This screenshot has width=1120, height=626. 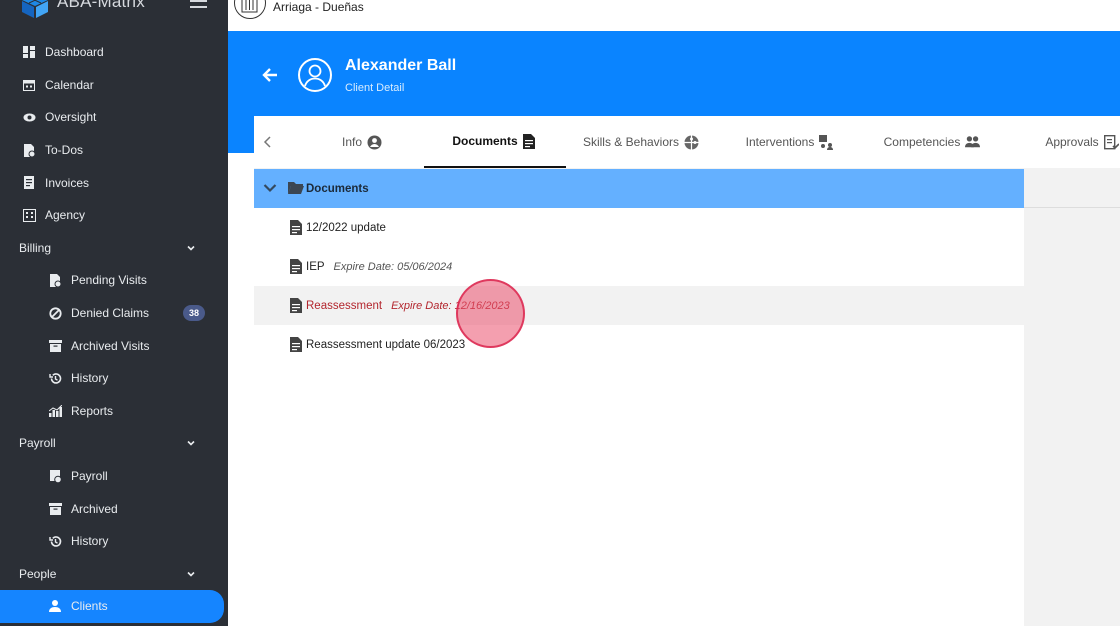 I want to click on brand-title: ABA-Matrix, so click(x=101, y=5).